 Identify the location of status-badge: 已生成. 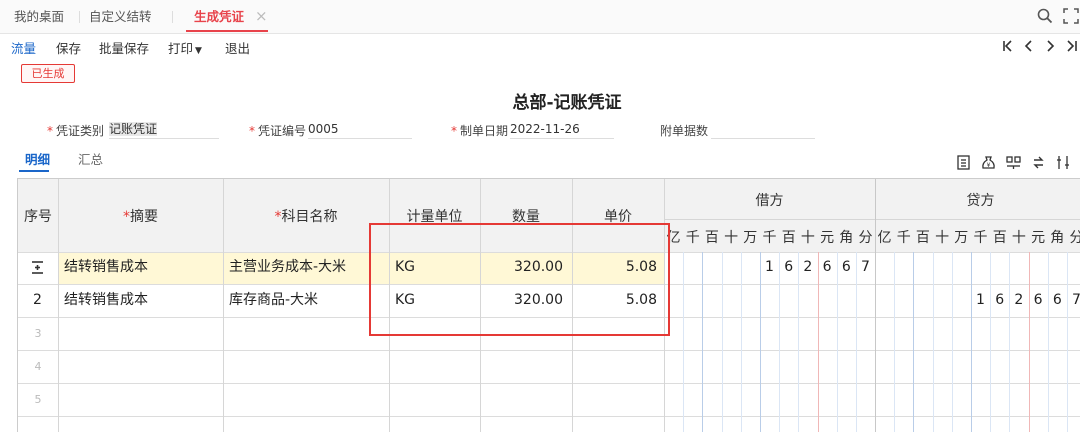
(48, 73).